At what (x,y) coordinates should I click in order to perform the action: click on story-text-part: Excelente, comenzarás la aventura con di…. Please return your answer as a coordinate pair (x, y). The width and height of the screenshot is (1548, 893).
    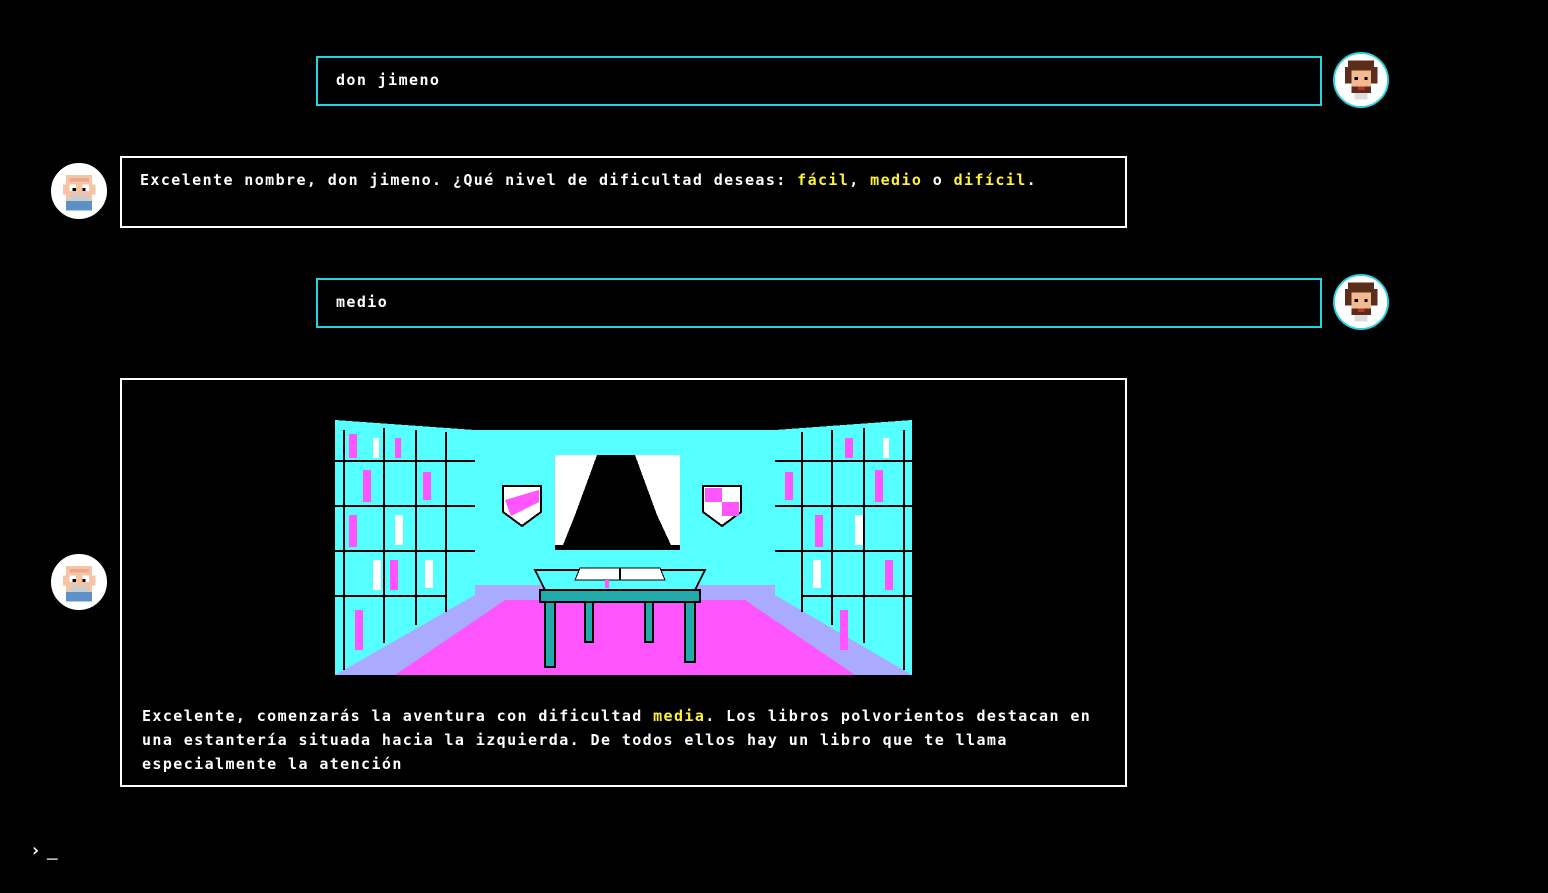
    Looking at the image, I should click on (398, 716).